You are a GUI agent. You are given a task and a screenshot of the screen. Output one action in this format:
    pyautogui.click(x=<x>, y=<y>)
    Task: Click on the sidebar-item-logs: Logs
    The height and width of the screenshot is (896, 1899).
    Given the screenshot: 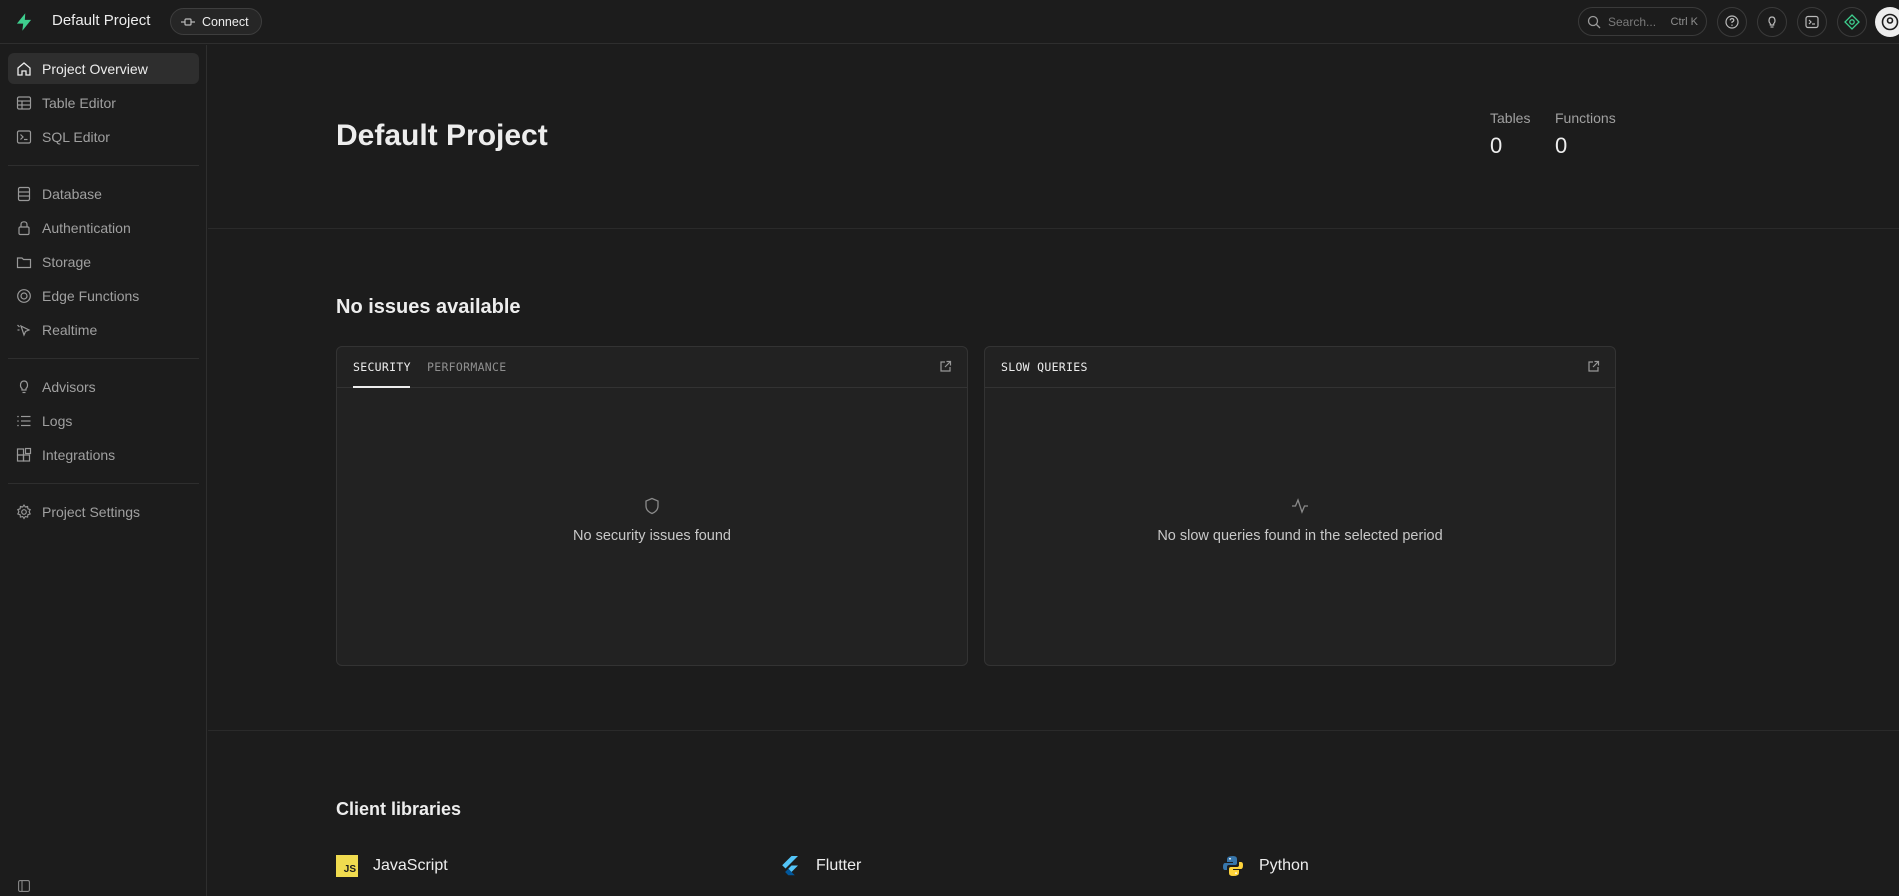 What is the action you would take?
    pyautogui.click(x=103, y=420)
    